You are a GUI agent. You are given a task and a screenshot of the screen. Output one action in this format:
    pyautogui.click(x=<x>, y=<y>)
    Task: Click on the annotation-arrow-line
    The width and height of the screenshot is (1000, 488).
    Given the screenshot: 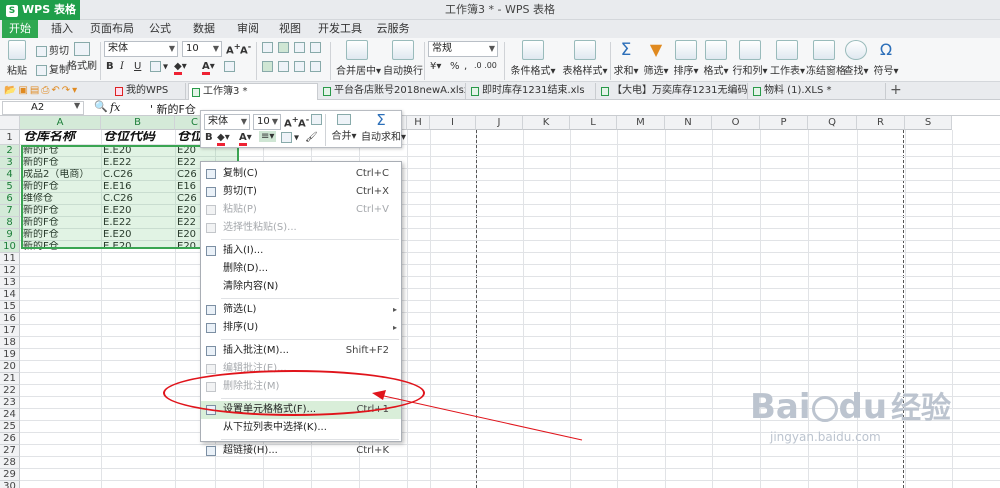 What is the action you would take?
    pyautogui.click(x=483, y=418)
    